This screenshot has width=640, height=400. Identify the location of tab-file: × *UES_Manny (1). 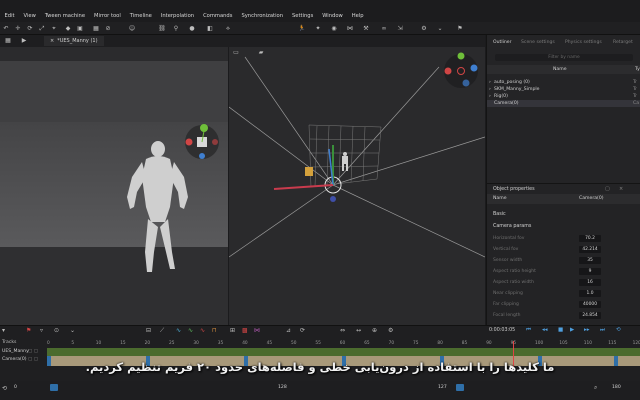
(74, 41).